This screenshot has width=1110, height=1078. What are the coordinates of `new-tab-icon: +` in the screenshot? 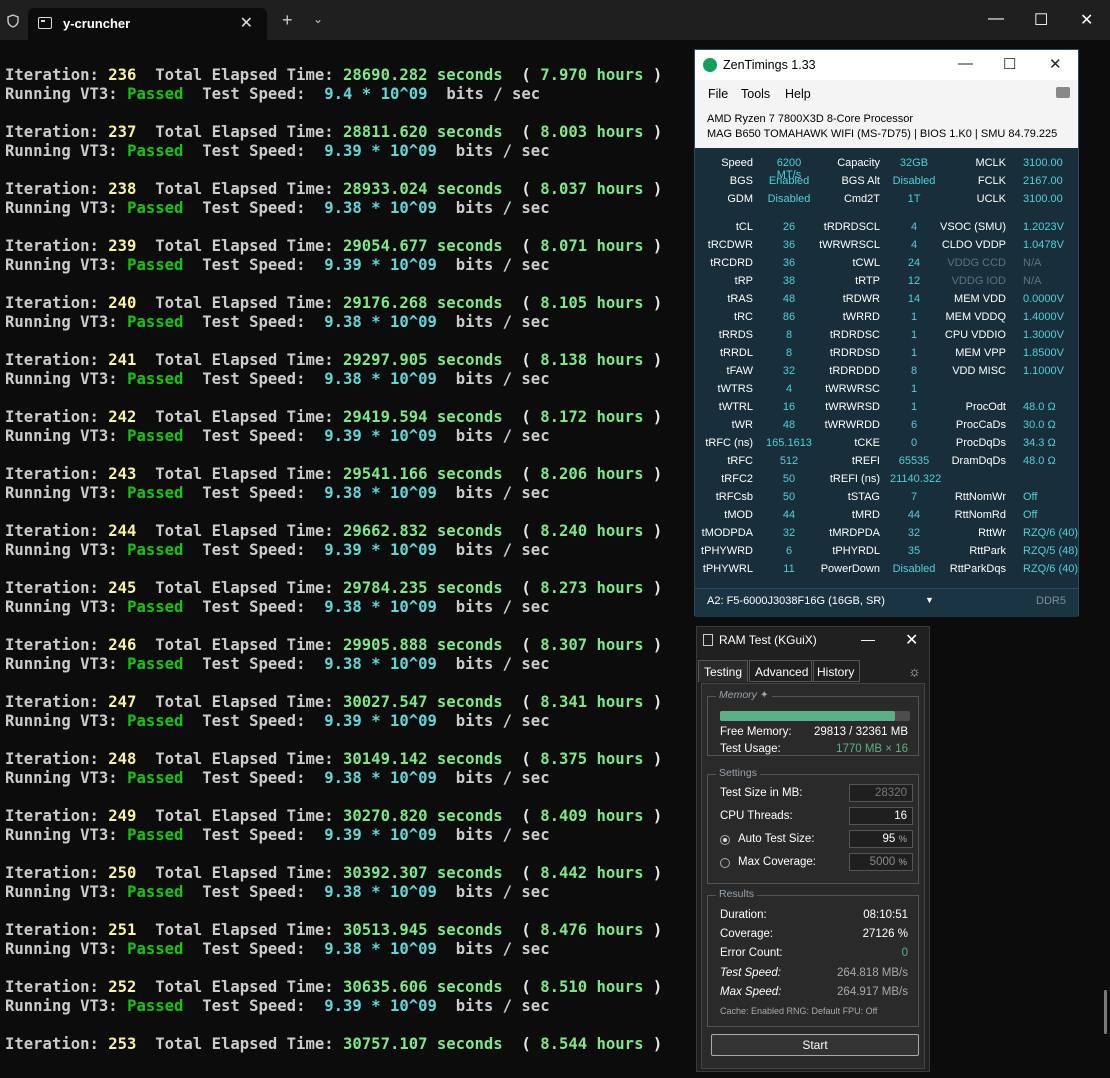 It's located at (287, 20).